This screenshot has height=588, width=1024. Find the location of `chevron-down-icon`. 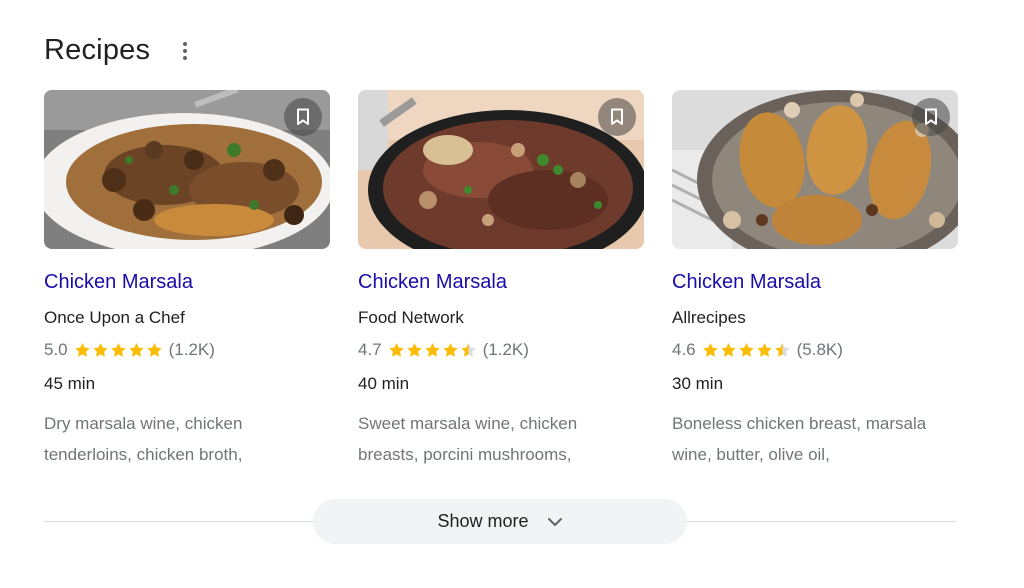

chevron-down-icon is located at coordinates (554, 521).